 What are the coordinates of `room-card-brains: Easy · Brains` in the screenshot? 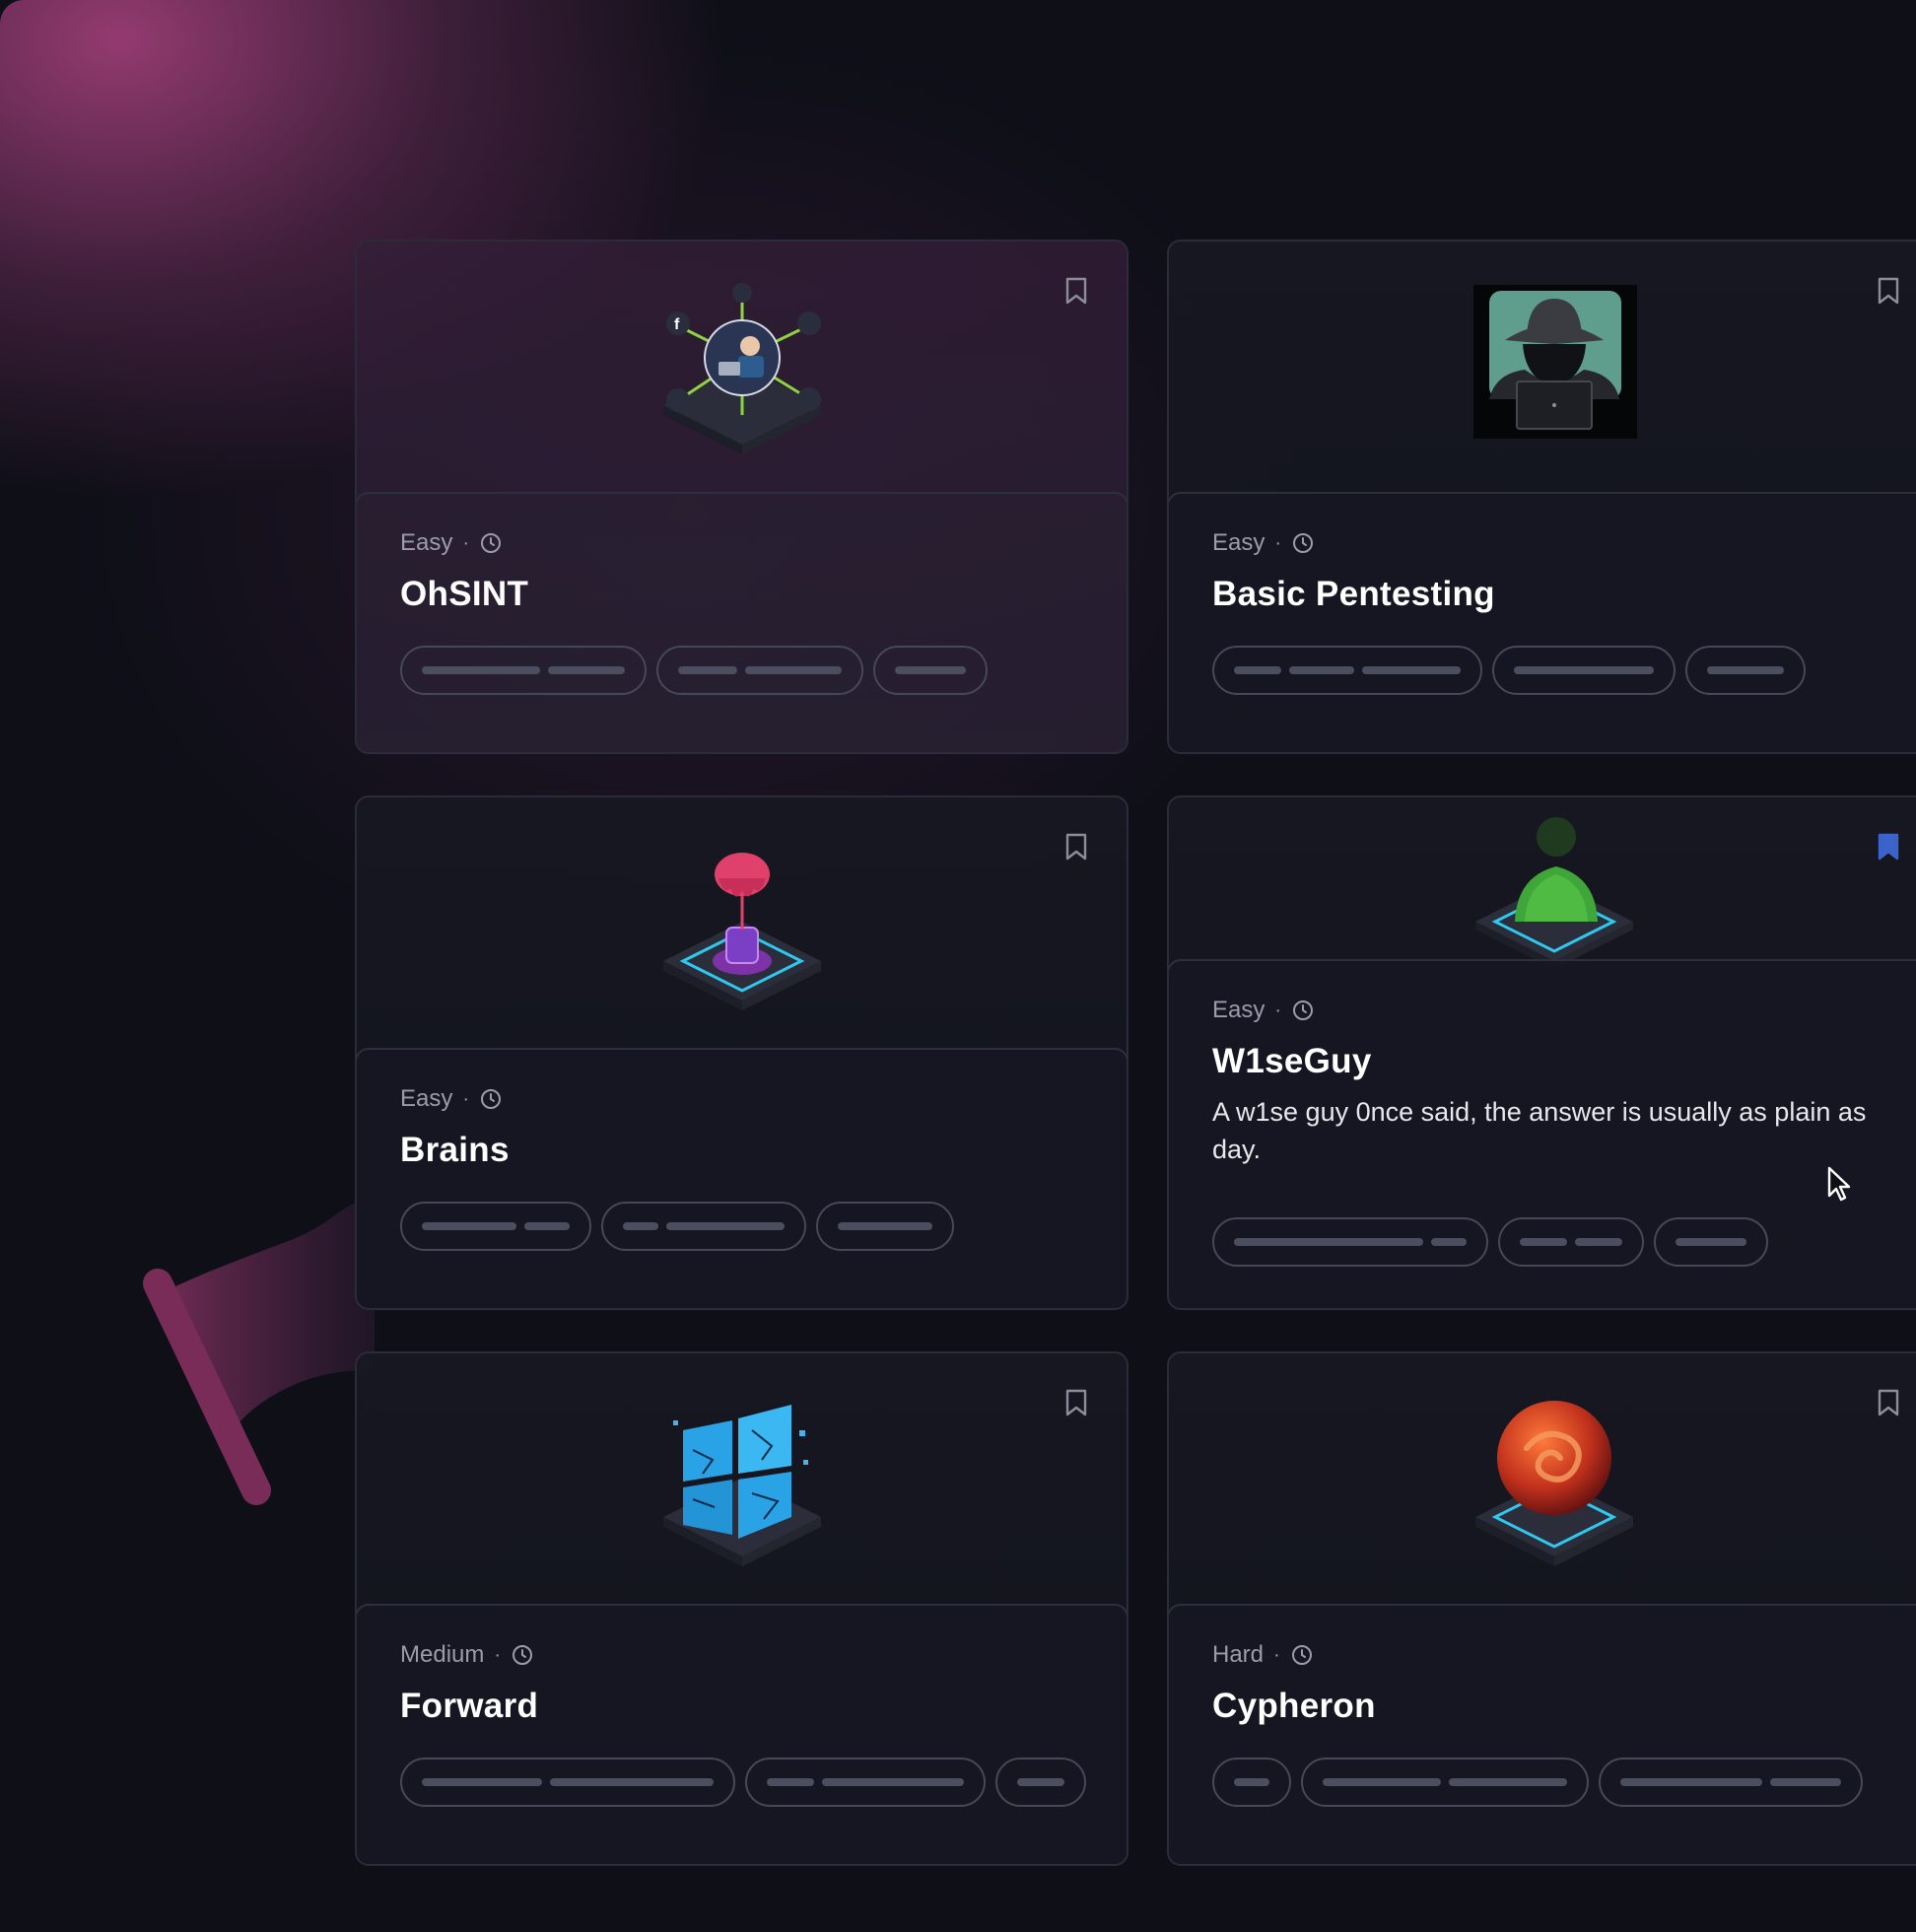 It's located at (742, 1052).